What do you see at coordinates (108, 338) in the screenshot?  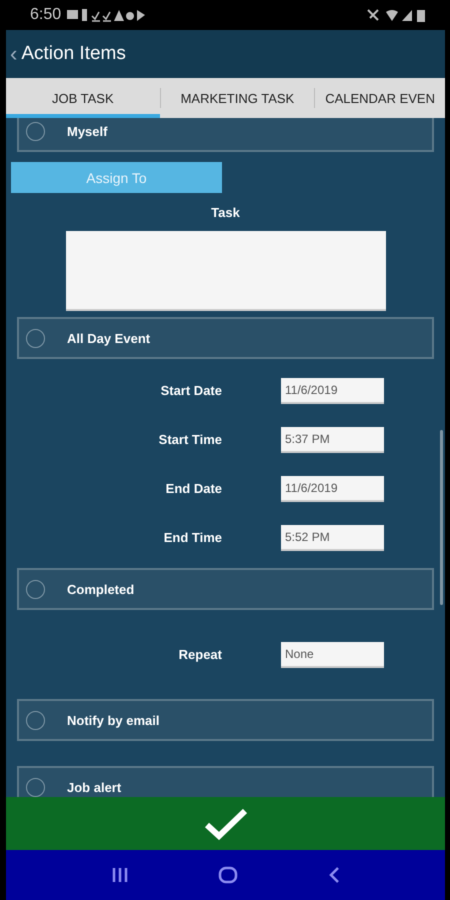 I see `option-label: All Day Event` at bounding box center [108, 338].